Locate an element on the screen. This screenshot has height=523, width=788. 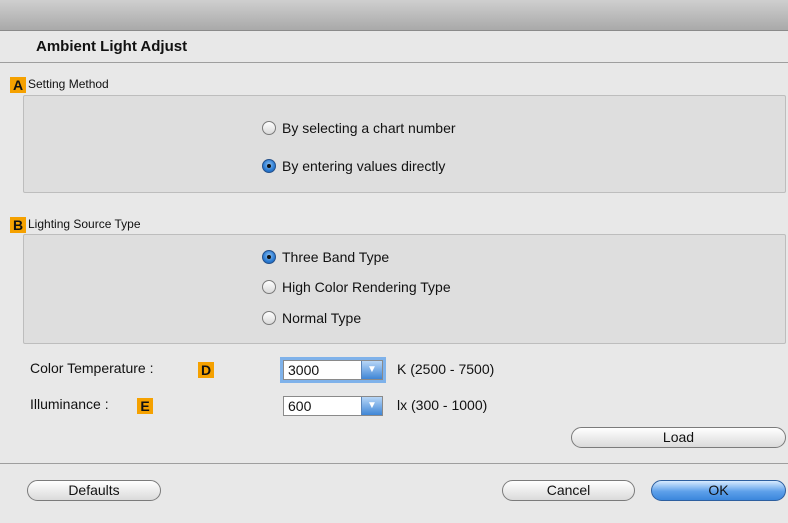
radio-label: By entering values directly is located at coordinates (364, 166).